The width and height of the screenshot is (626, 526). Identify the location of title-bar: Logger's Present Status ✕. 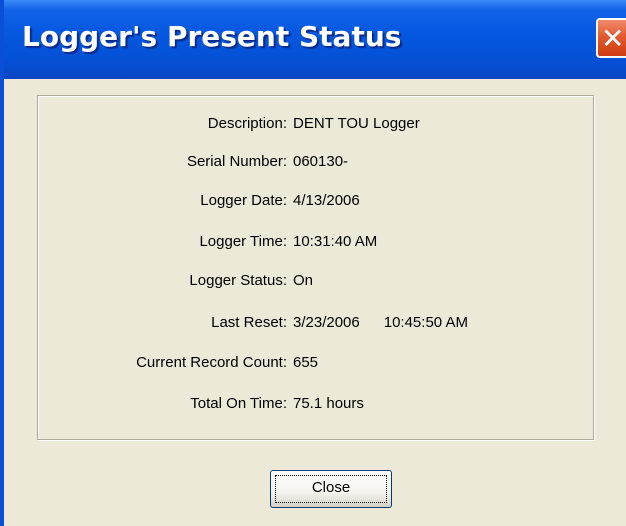
(315, 39).